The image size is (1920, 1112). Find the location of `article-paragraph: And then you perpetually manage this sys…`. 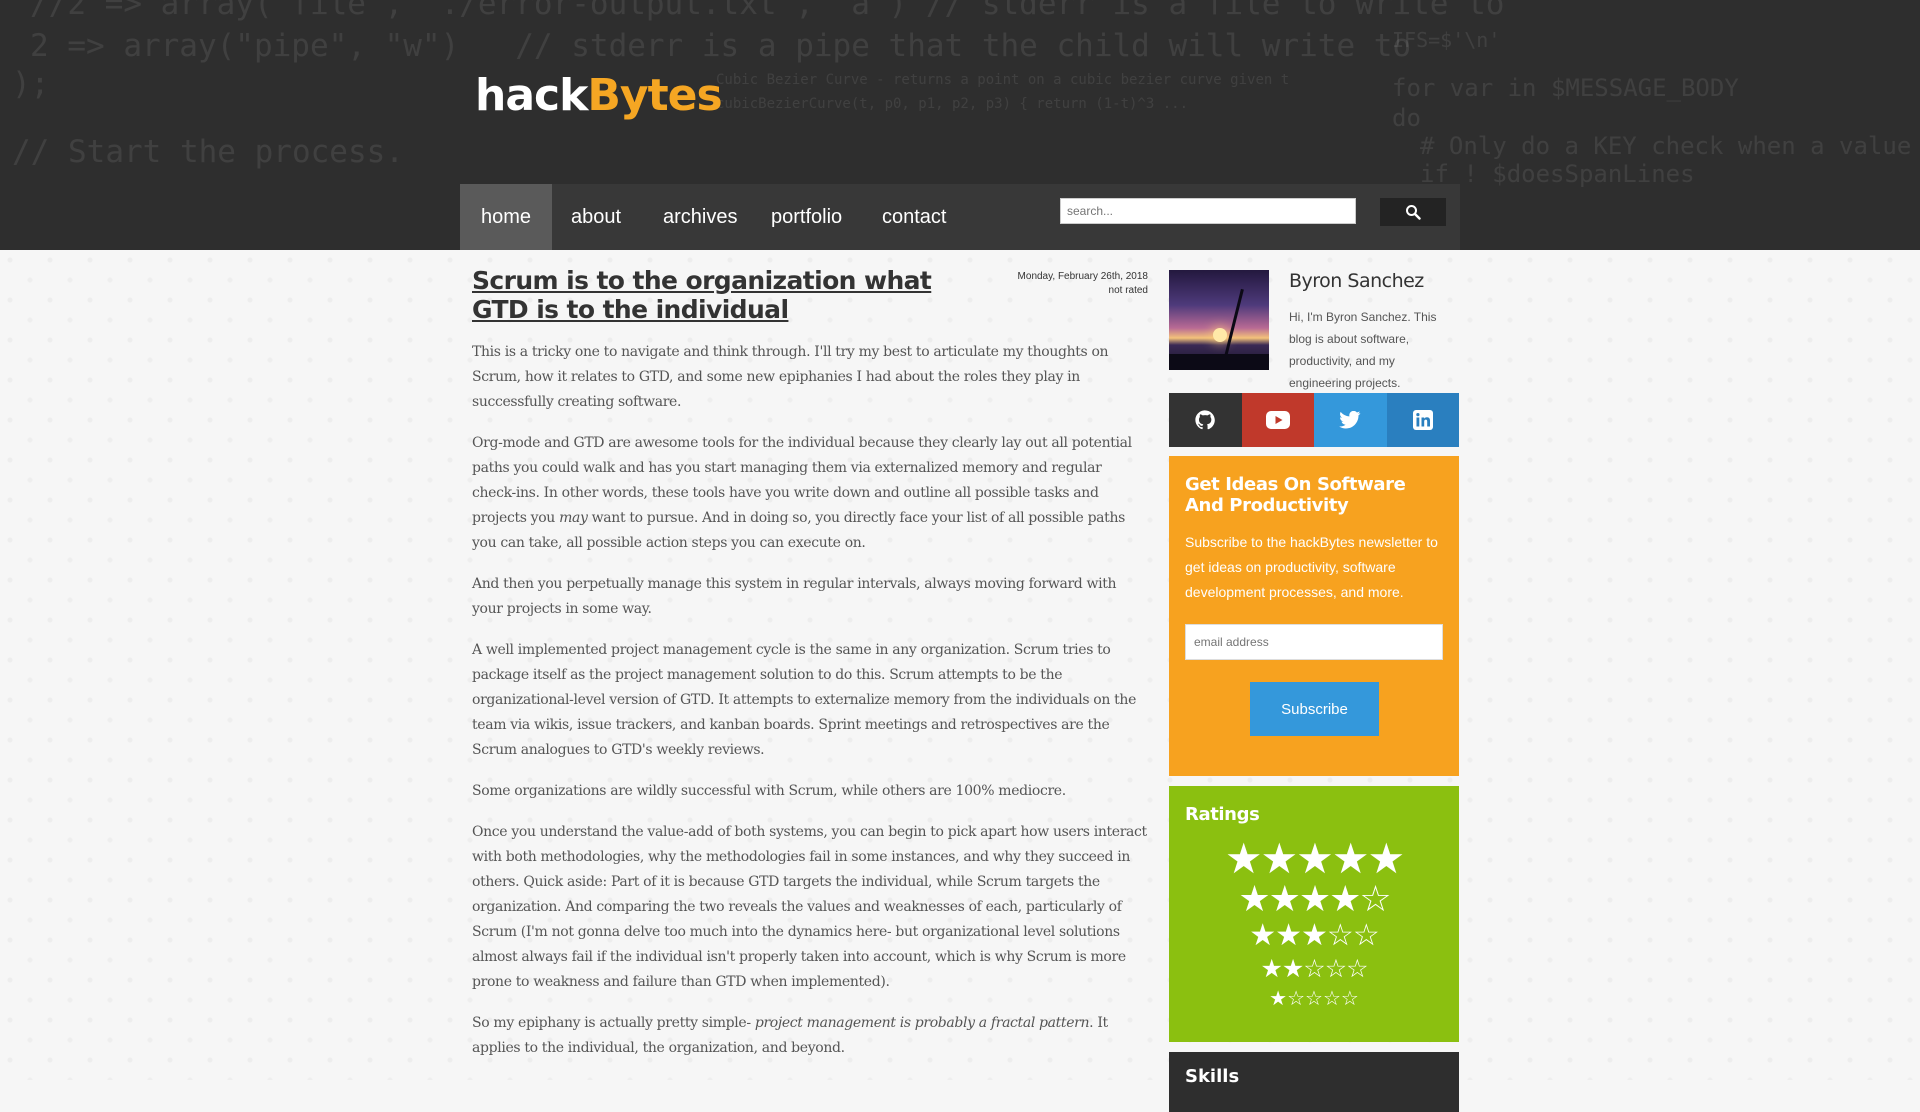

article-paragraph: And then you perpetually manage this sys… is located at coordinates (794, 596).